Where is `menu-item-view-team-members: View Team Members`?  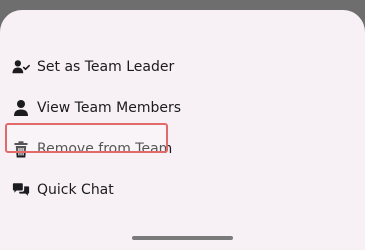 menu-item-view-team-members: View Team Members is located at coordinates (182, 108).